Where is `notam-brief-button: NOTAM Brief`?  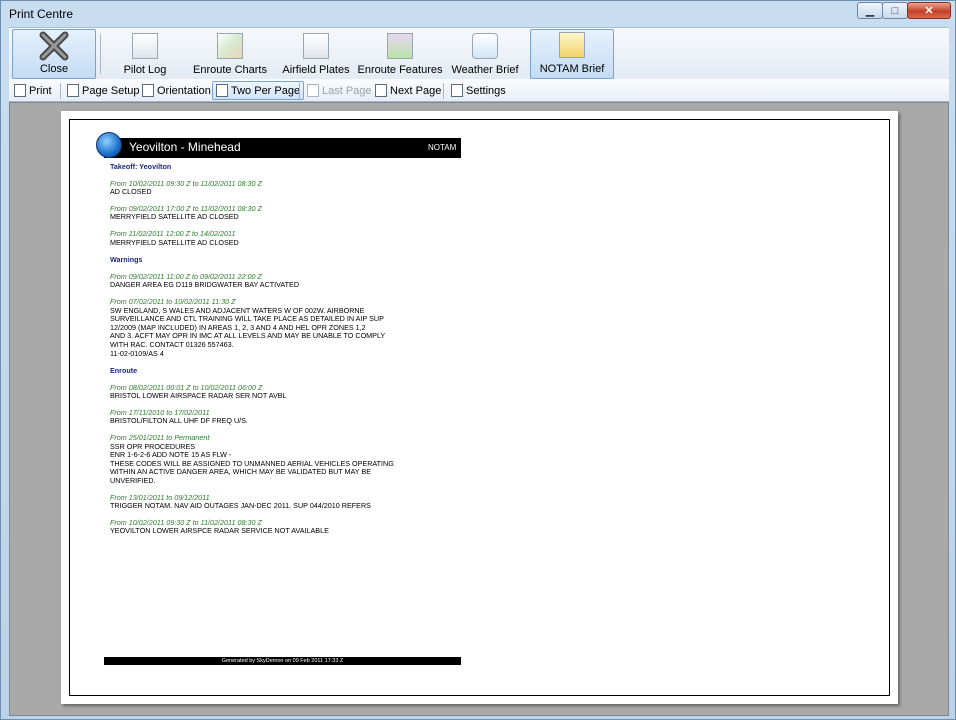 notam-brief-button: NOTAM Brief is located at coordinates (572, 54).